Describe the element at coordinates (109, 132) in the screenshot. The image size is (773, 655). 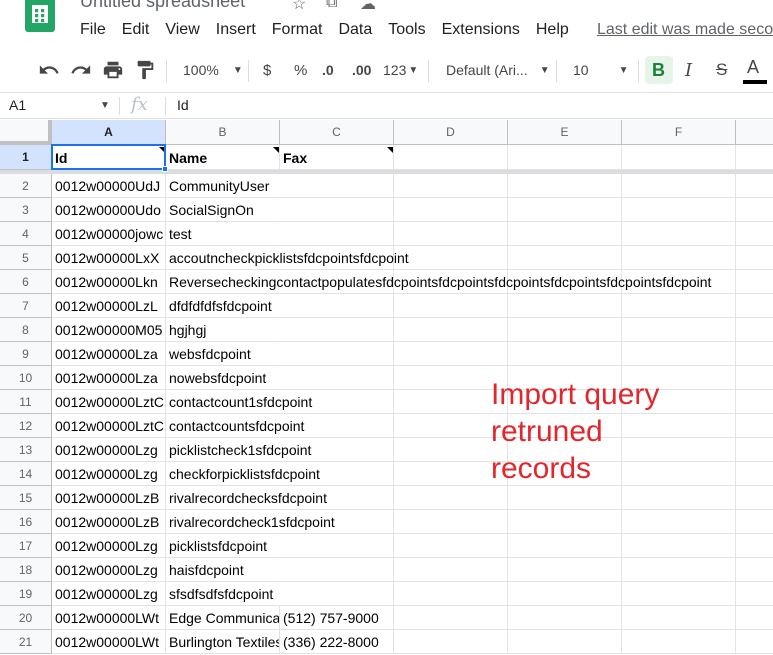
I see `column-header-a: A` at that location.